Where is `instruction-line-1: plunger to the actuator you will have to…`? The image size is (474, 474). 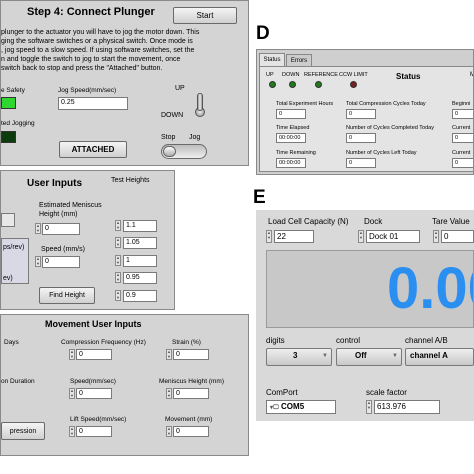
instruction-line-1: plunger to the actuator you will have to… is located at coordinates (100, 32).